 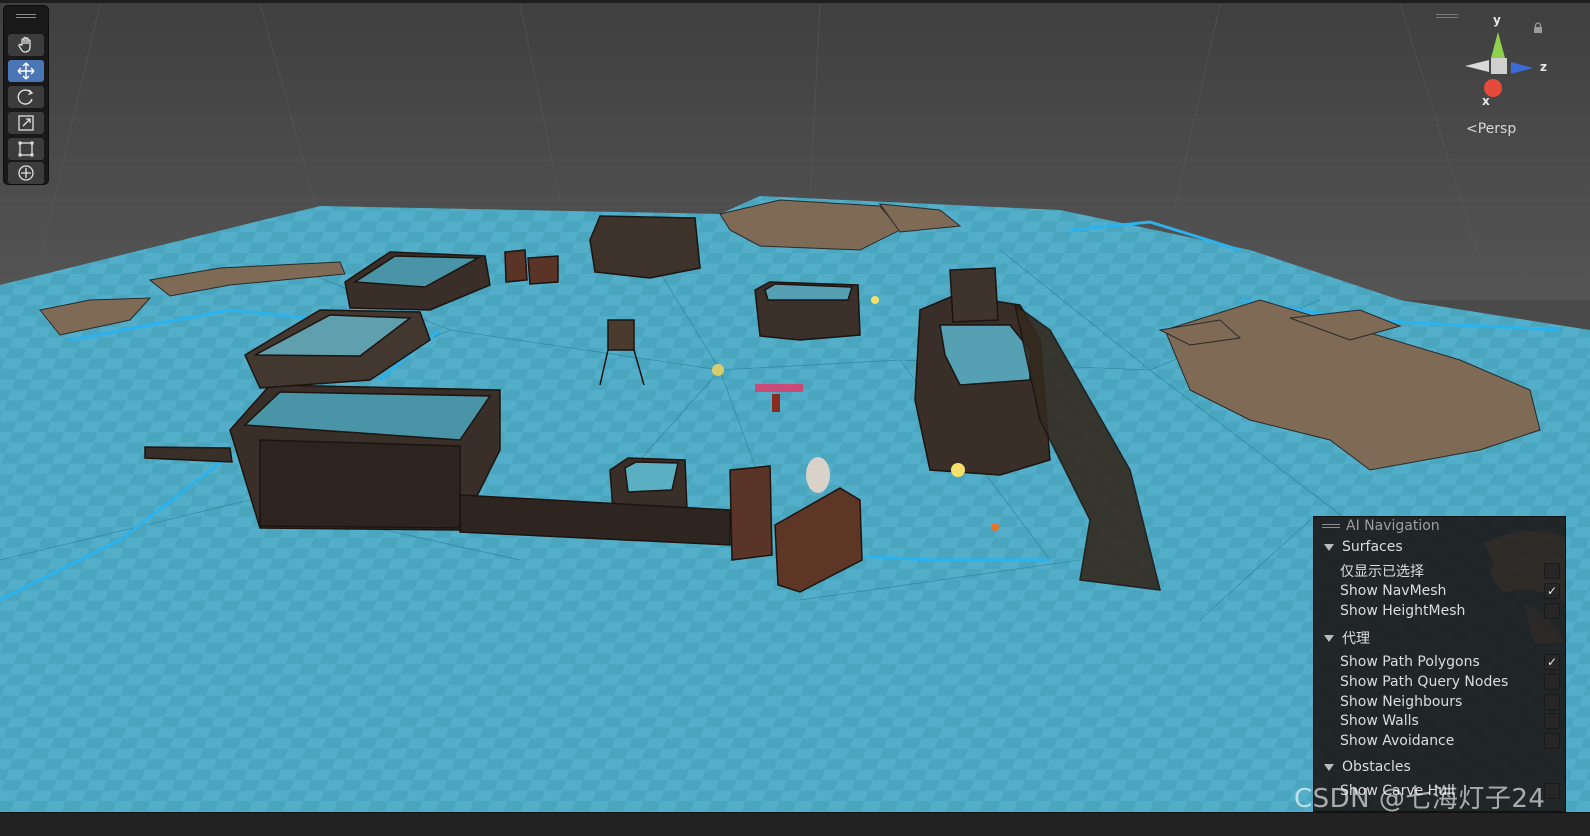 I want to click on option-show-neighbours: Show Neighbours, so click(x=1450, y=702).